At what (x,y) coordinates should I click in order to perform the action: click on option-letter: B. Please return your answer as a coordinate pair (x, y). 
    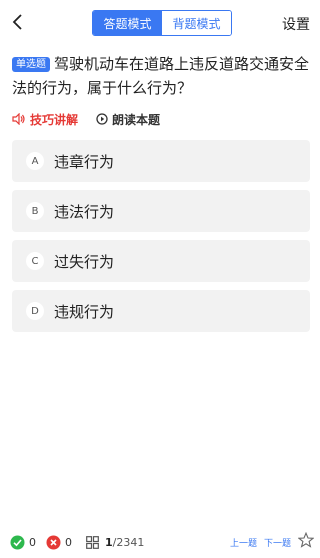
    Looking at the image, I should click on (35, 211).